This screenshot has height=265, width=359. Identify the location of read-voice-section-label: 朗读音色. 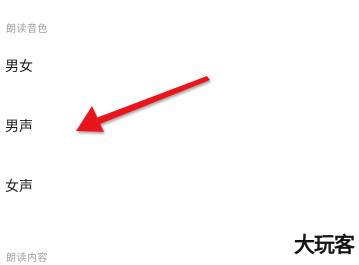
(27, 29).